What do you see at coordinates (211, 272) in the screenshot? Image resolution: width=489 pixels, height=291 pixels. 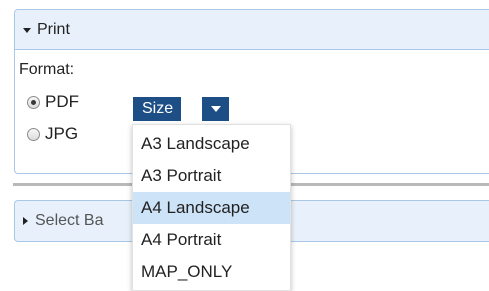 I see `menu-item-map-only: MAP_ONLY` at bounding box center [211, 272].